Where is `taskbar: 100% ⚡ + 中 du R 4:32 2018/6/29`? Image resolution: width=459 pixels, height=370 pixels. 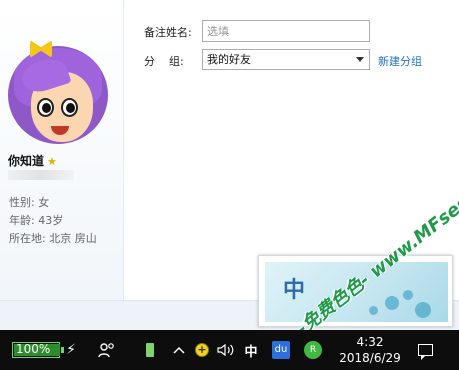 taskbar: 100% ⚡ + 中 du R 4:32 2018/6/29 is located at coordinates (229, 350).